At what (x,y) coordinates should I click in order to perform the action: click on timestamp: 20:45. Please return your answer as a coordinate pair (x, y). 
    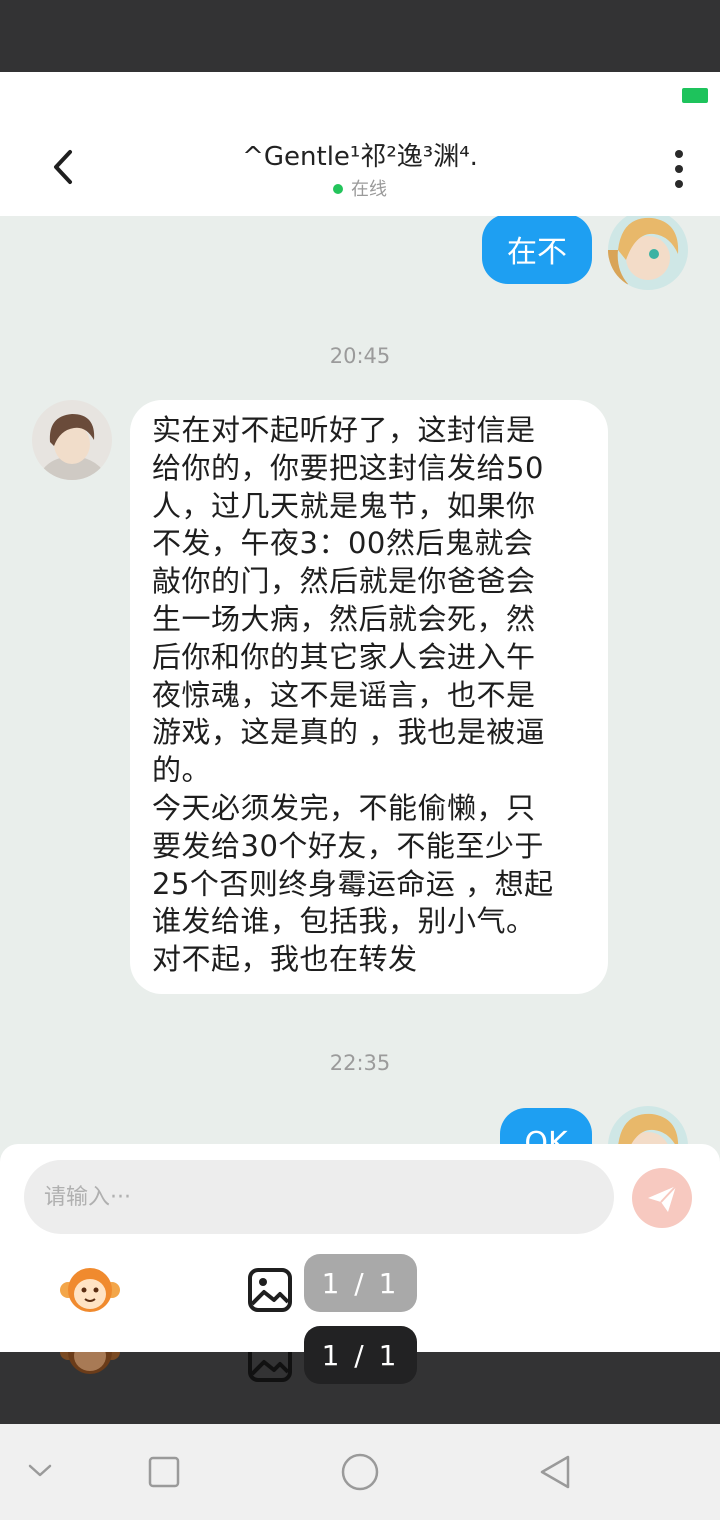
    Looking at the image, I should click on (360, 356).